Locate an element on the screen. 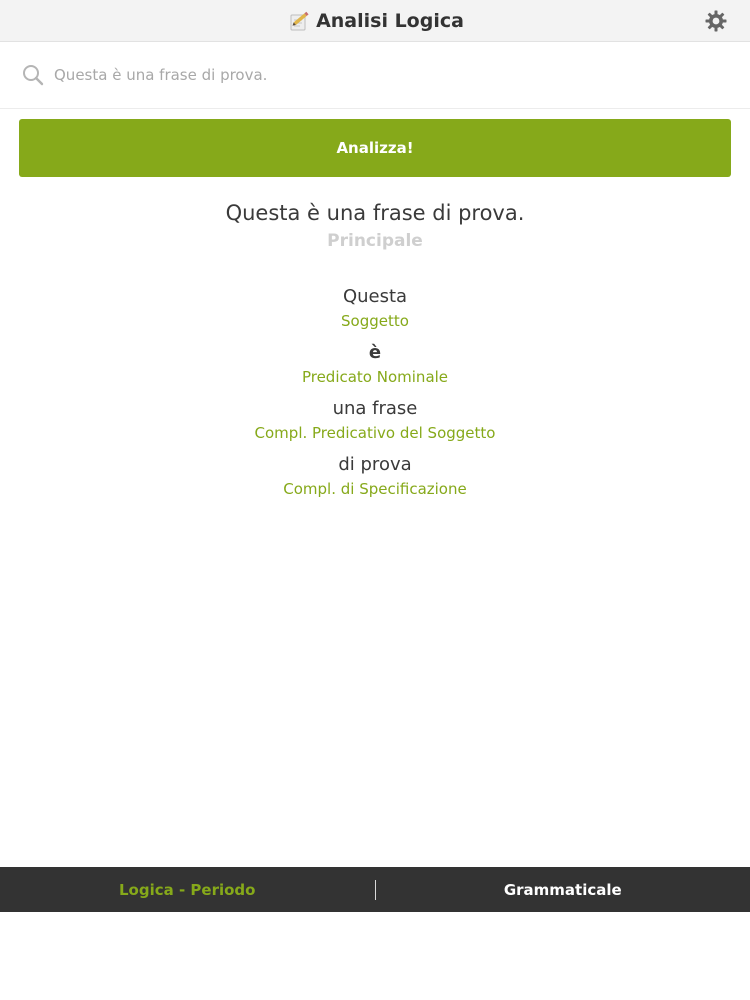  component-label: Compl. Predicativo del Soggetto is located at coordinates (375, 433).